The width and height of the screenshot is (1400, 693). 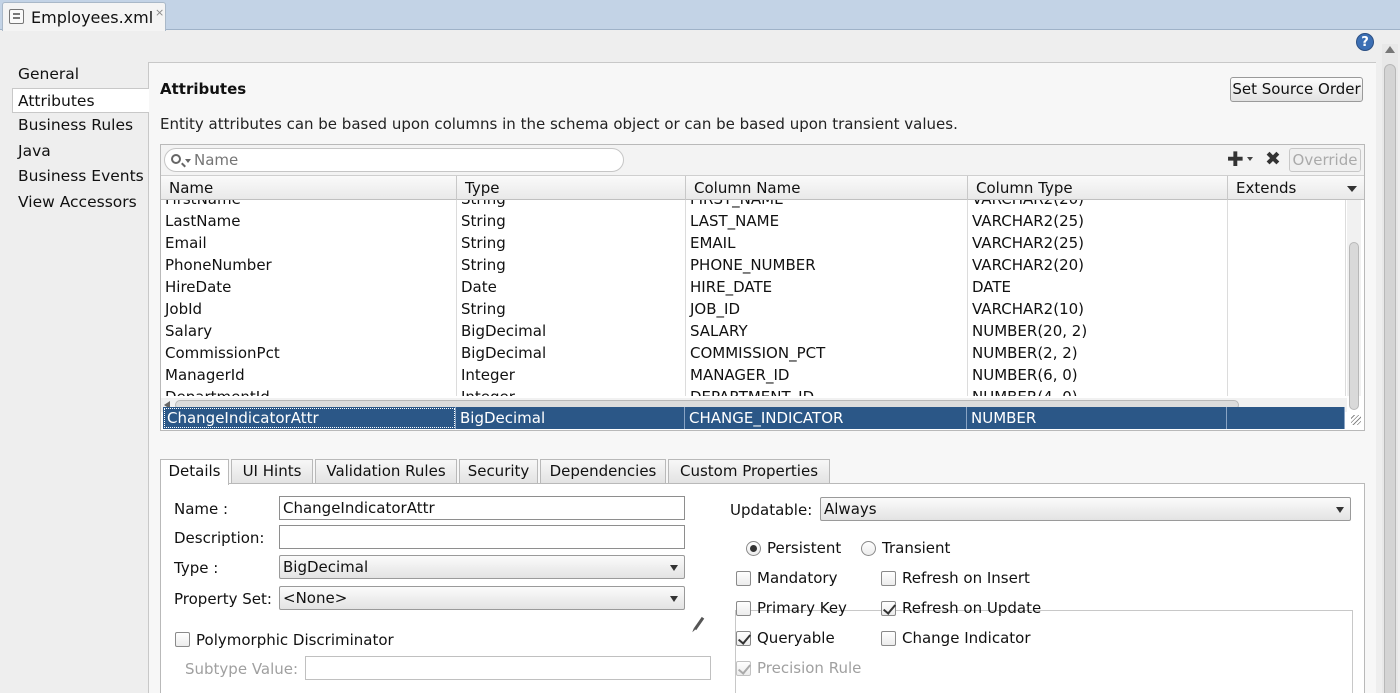 What do you see at coordinates (74, 177) in the screenshot?
I see `nav-item-business-events: Business Events` at bounding box center [74, 177].